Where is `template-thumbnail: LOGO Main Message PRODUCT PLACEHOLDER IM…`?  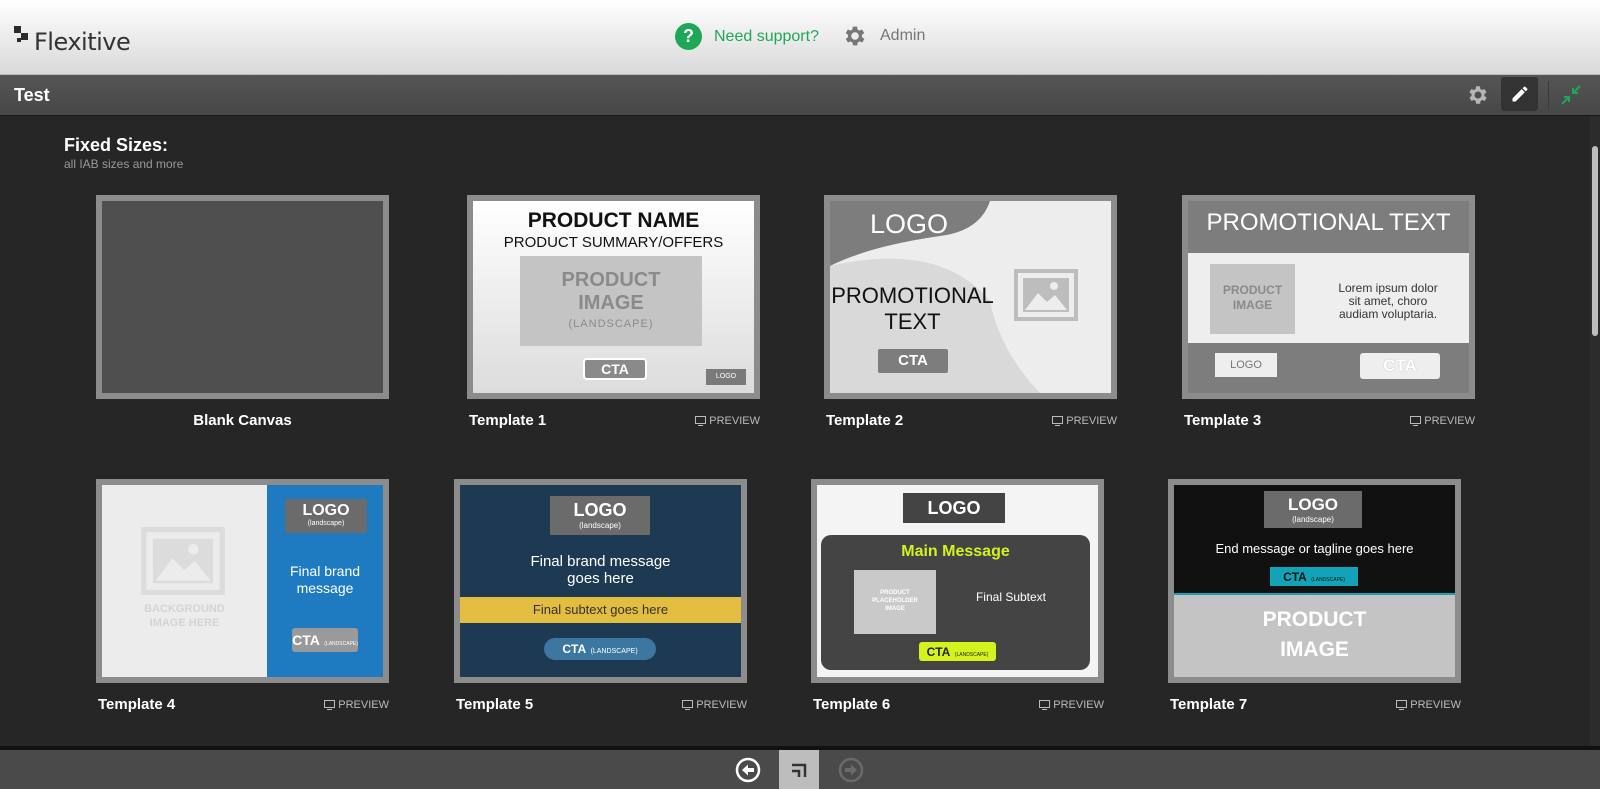
template-thumbnail: LOGO Main Message PRODUCT PLACEHOLDER IM… is located at coordinates (957, 581).